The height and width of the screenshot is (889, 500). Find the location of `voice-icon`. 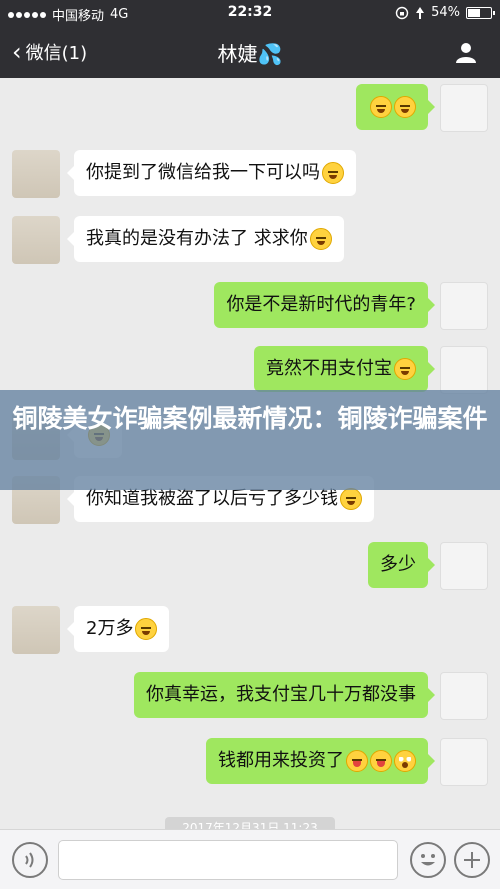

voice-icon is located at coordinates (29, 860).